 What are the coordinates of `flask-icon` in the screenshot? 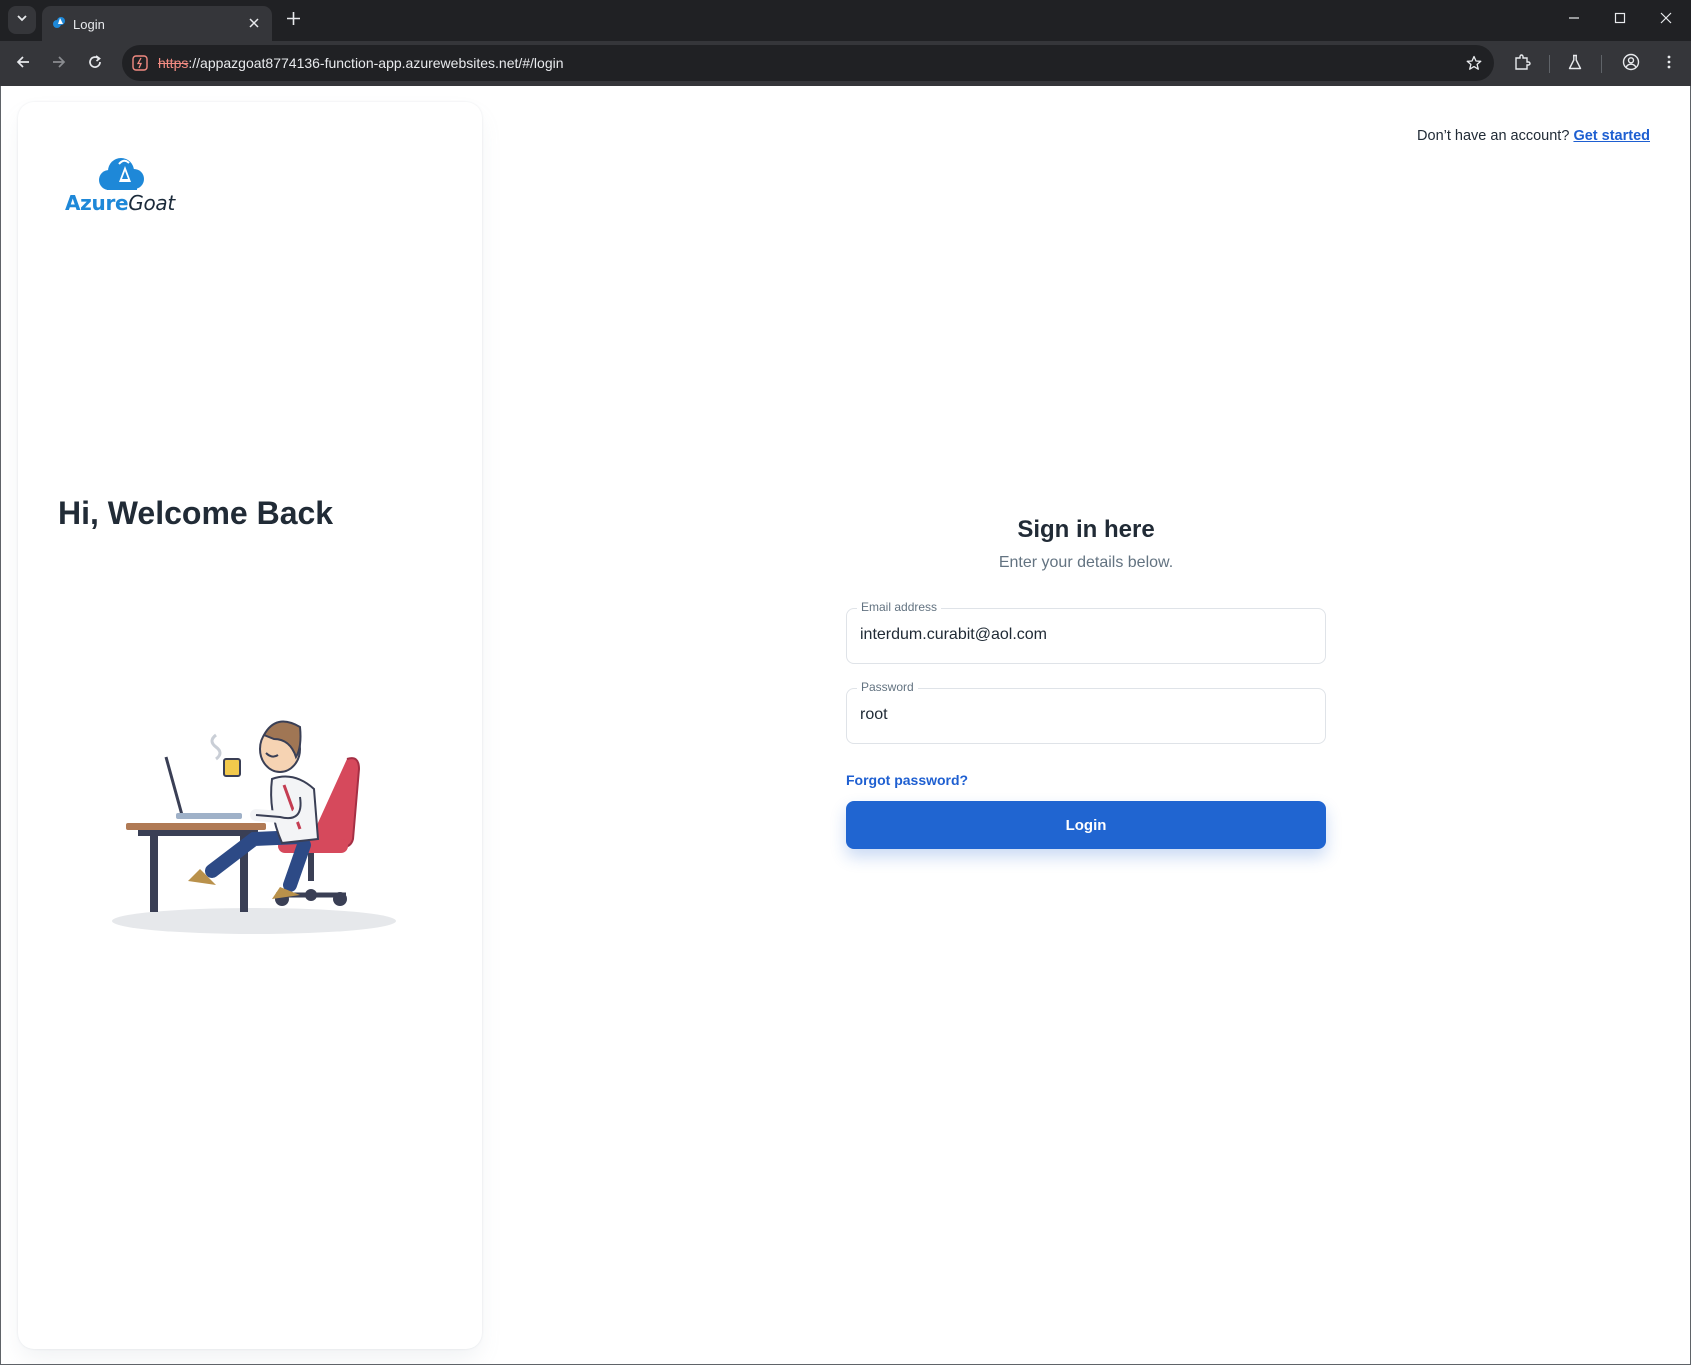 It's located at (1575, 64).